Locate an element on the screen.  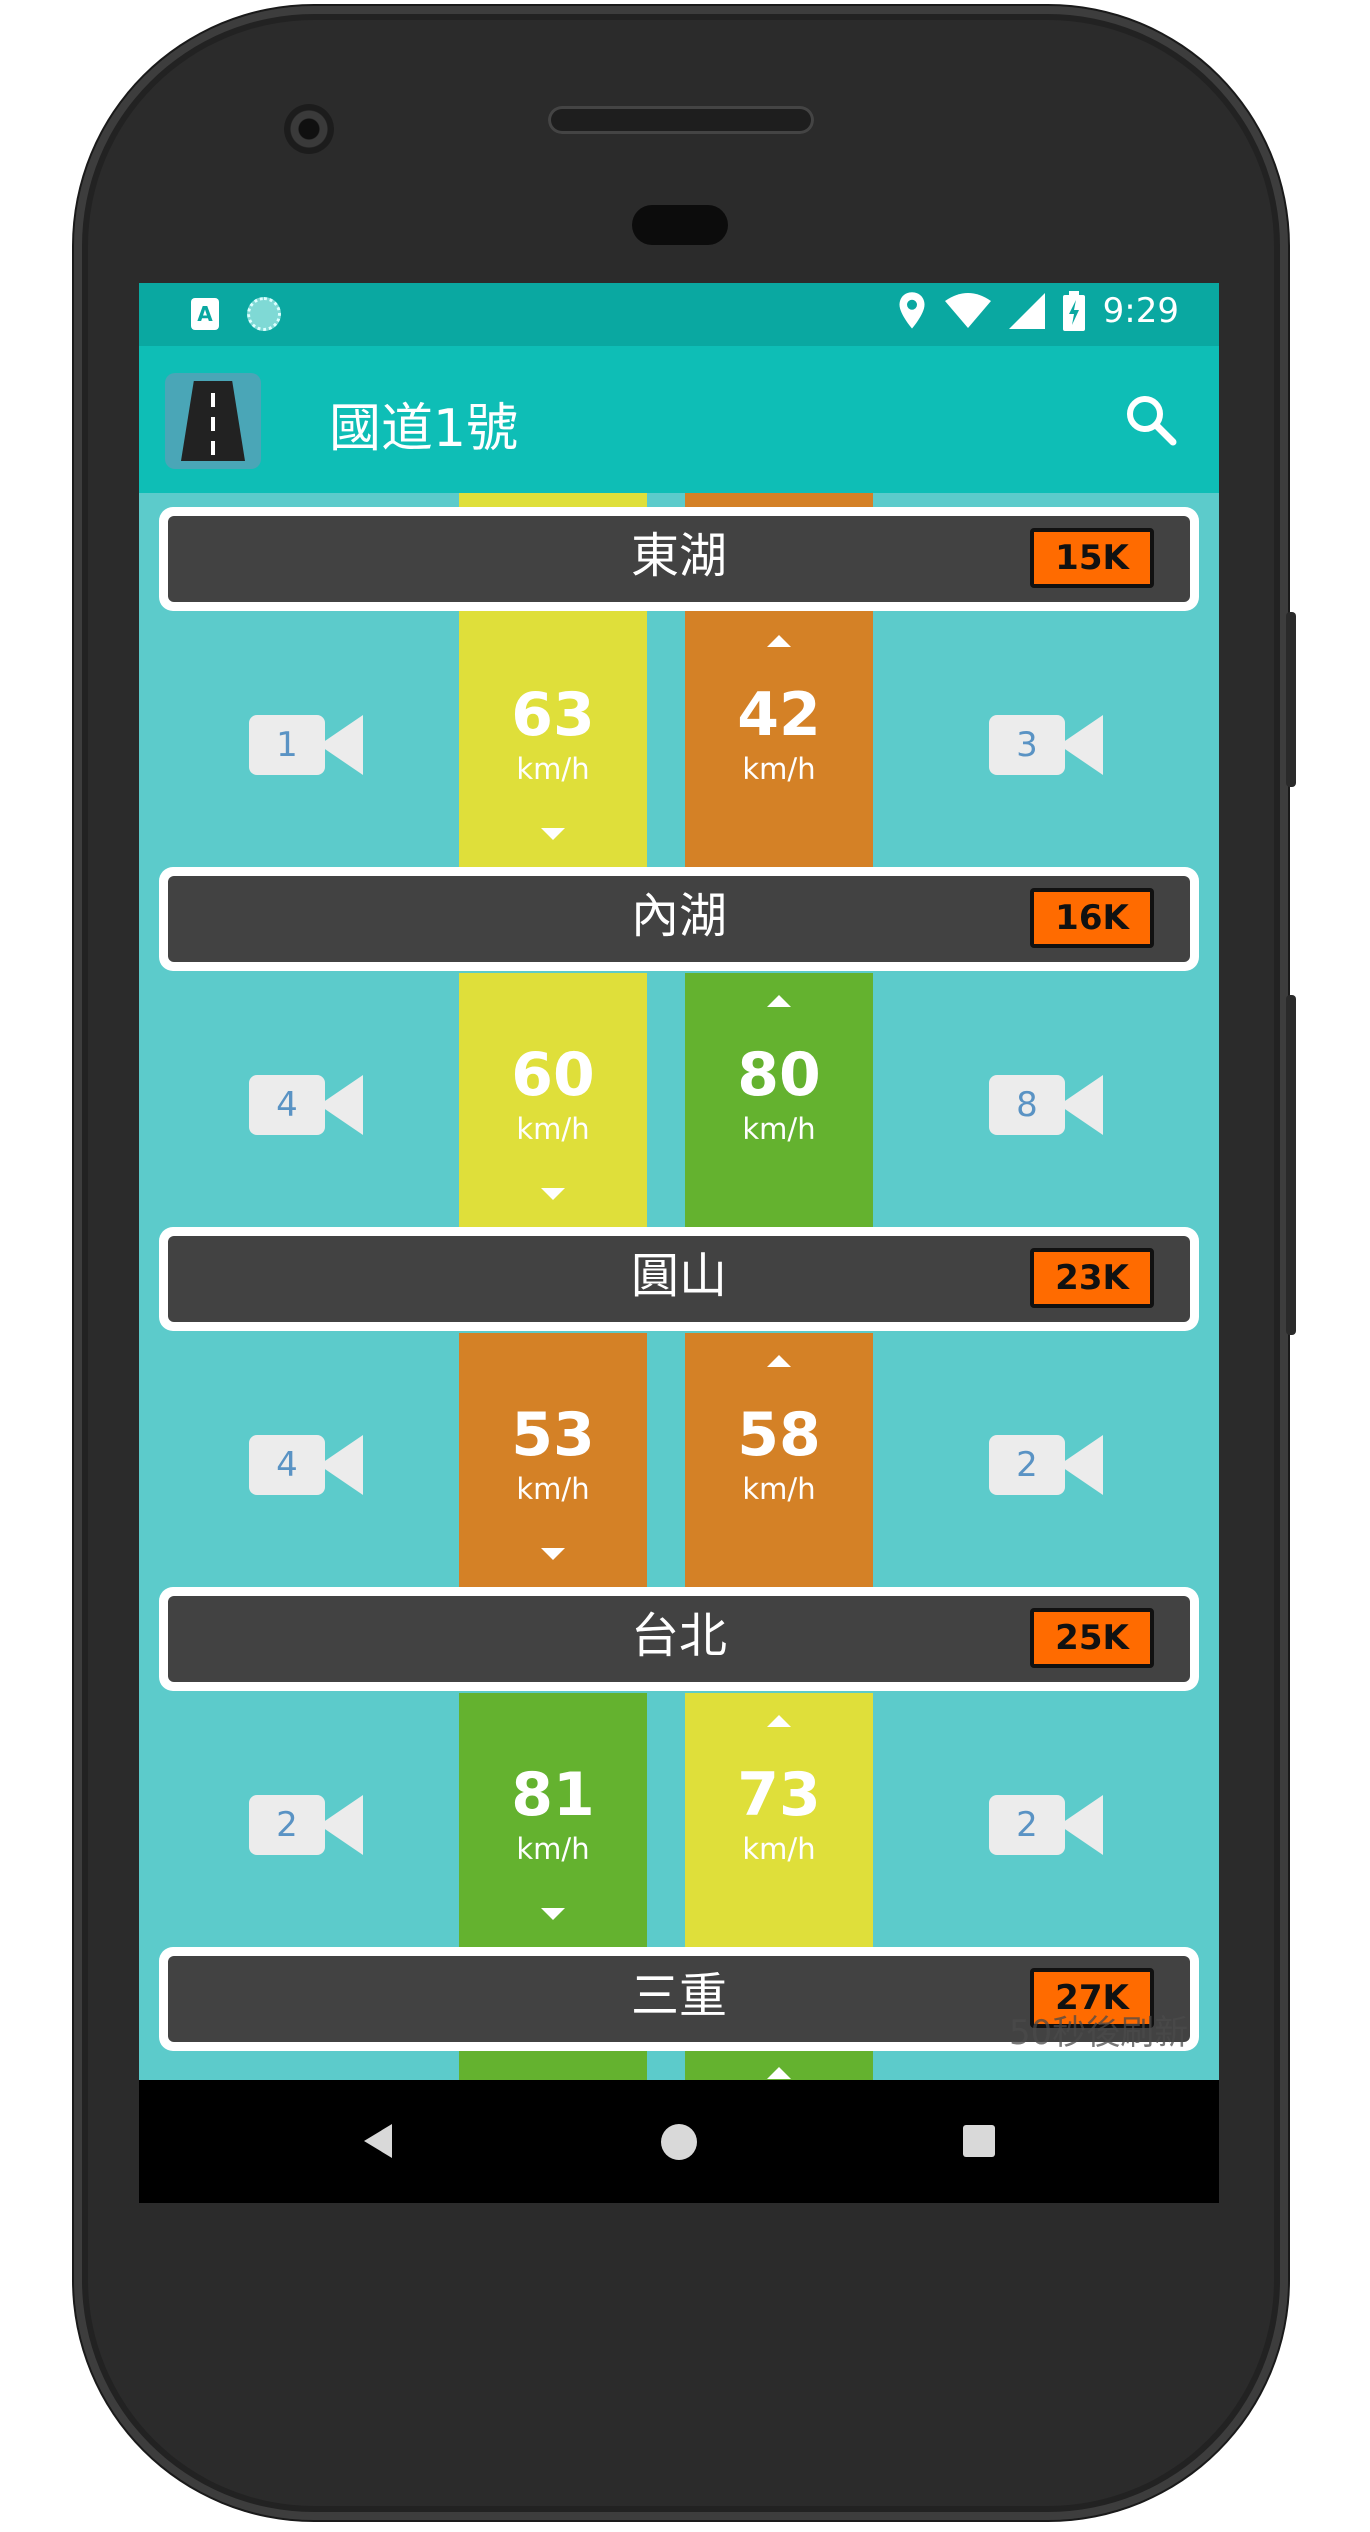
status-time: 9:29 is located at coordinates (1140, 311).